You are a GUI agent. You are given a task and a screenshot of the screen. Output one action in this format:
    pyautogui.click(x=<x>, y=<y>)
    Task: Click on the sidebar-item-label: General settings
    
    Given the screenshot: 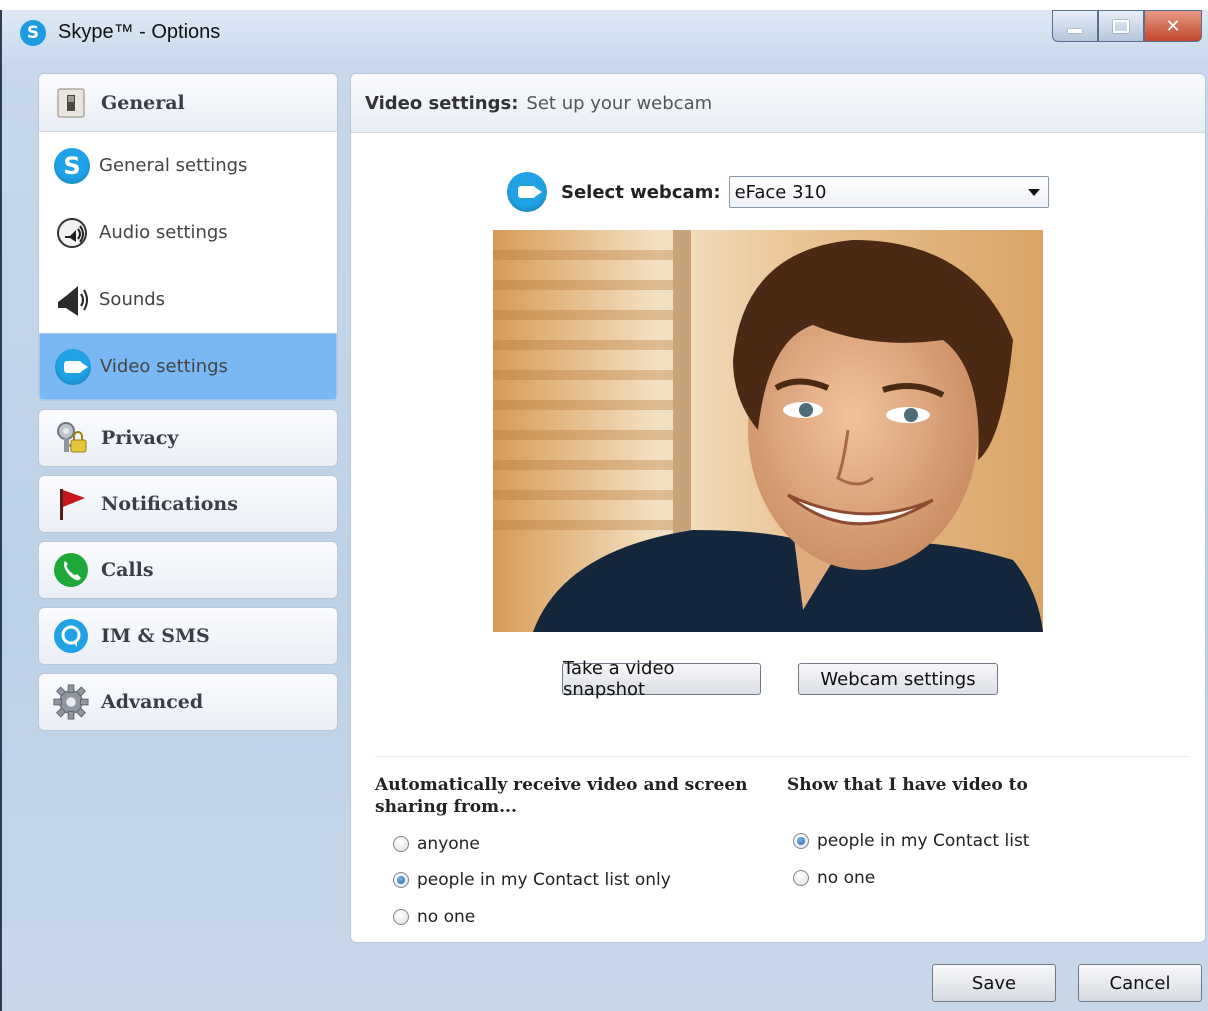 What is the action you would take?
    pyautogui.click(x=173, y=165)
    